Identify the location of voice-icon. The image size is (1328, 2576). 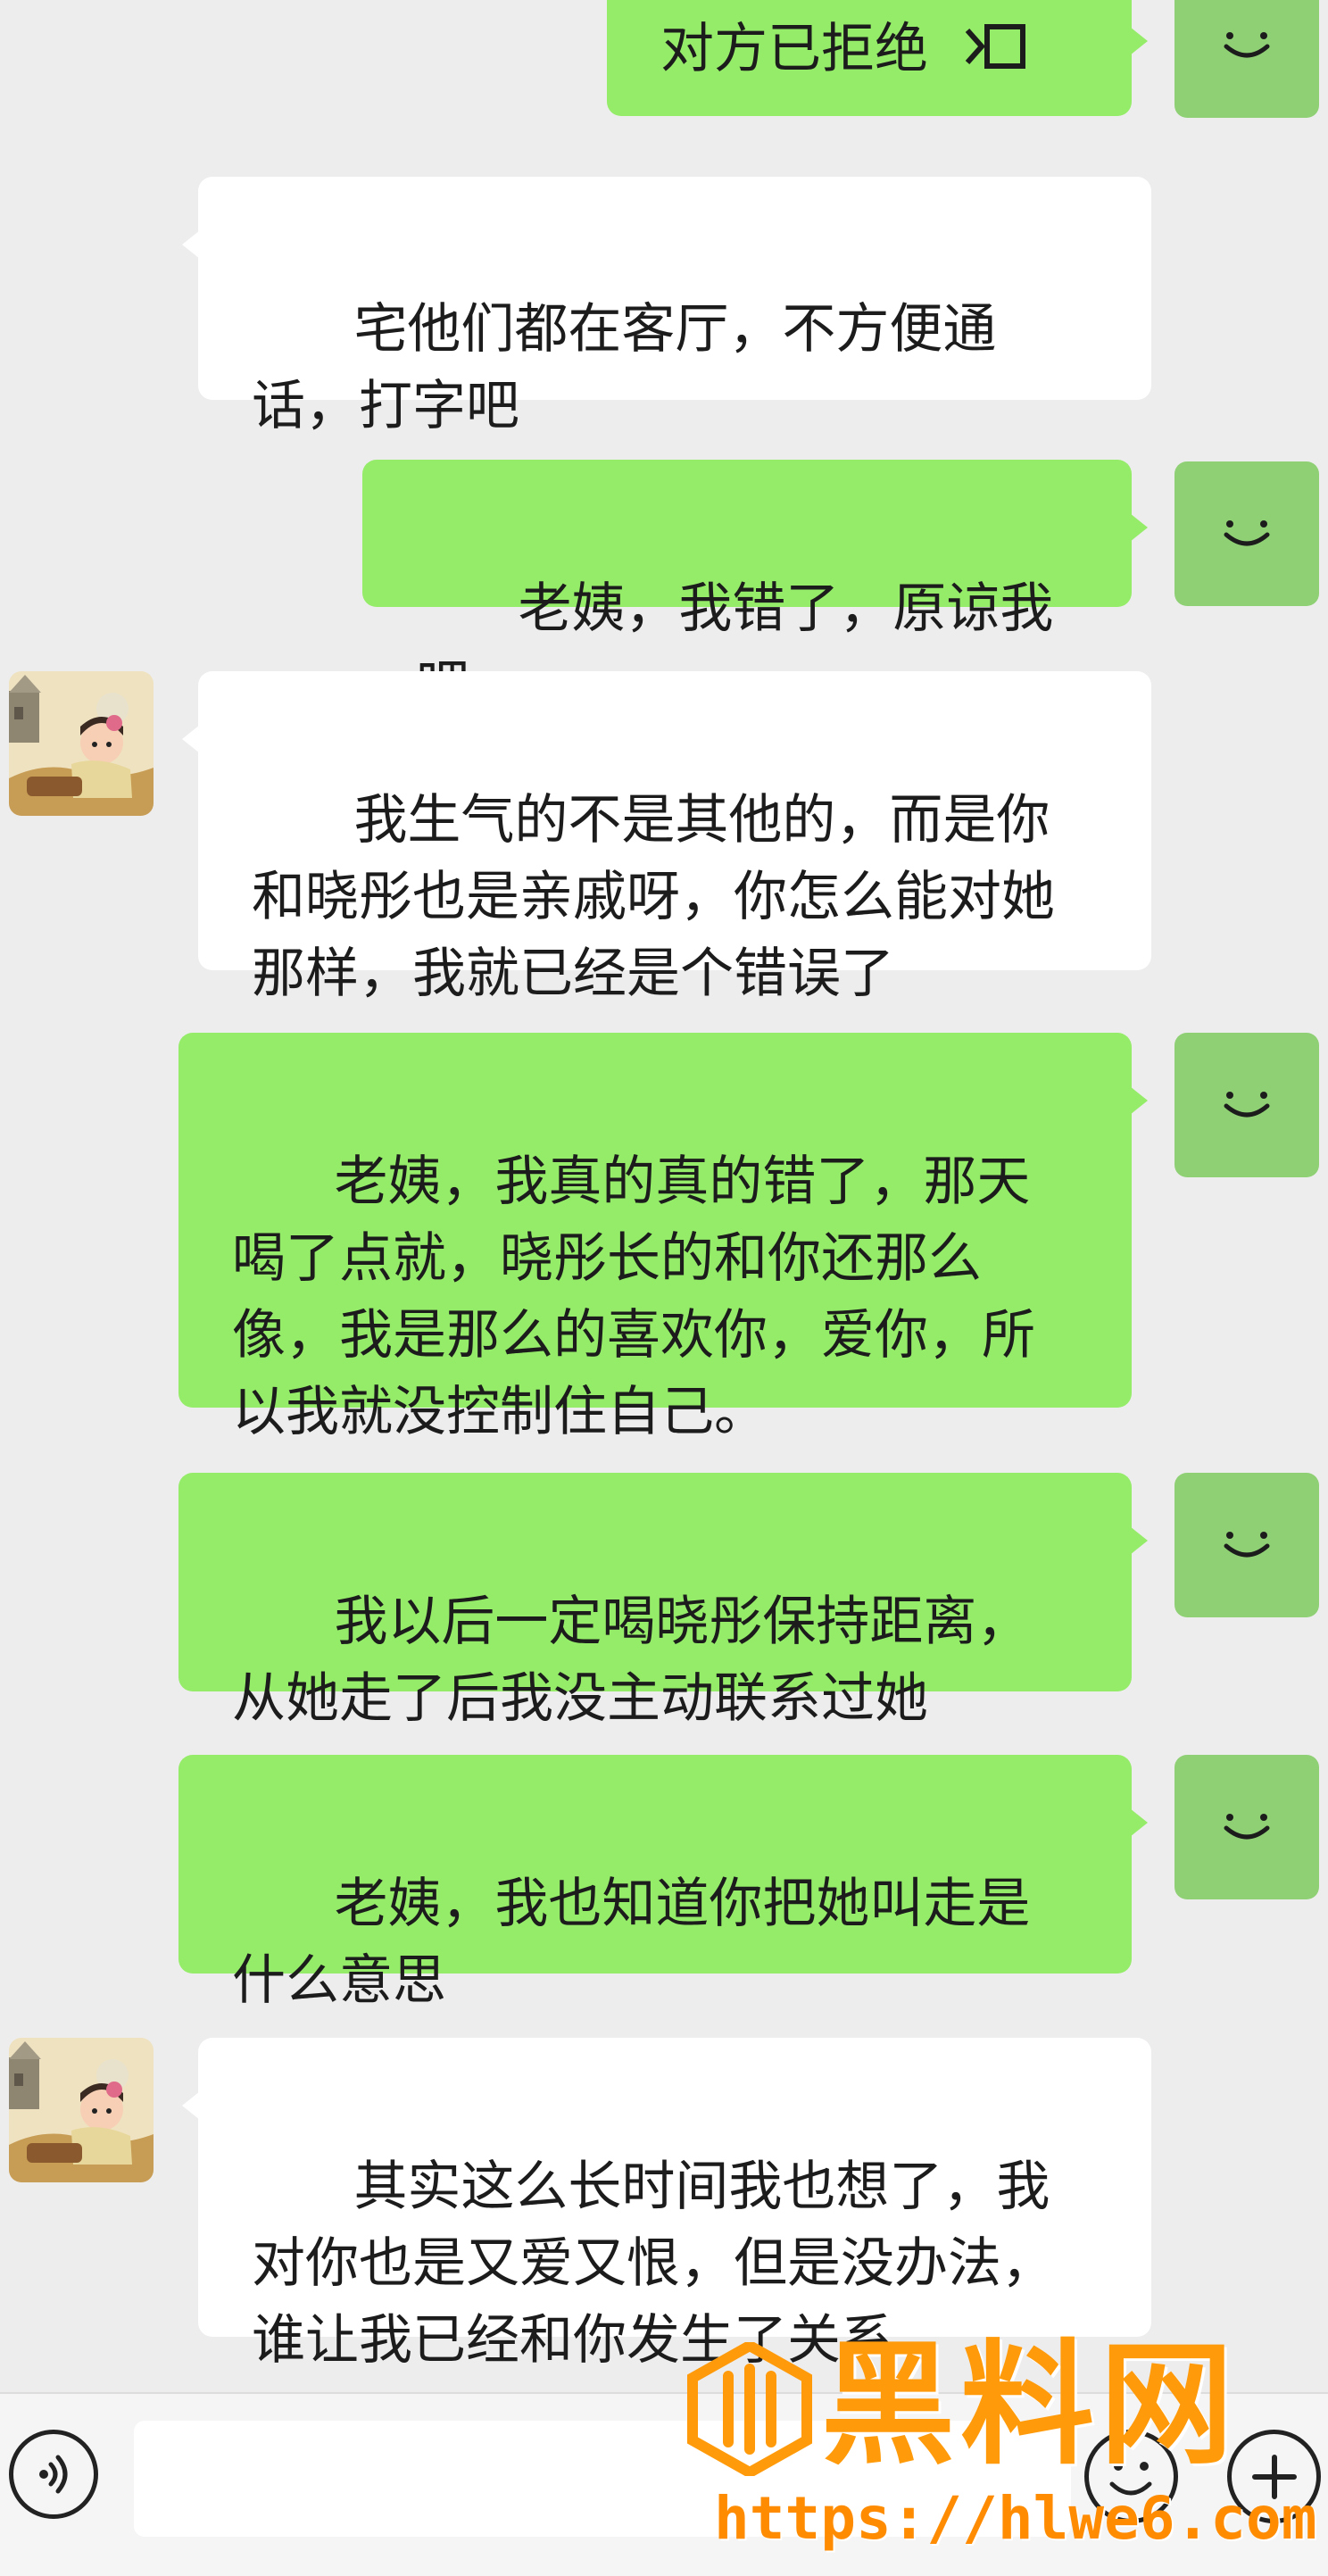
(53, 2474).